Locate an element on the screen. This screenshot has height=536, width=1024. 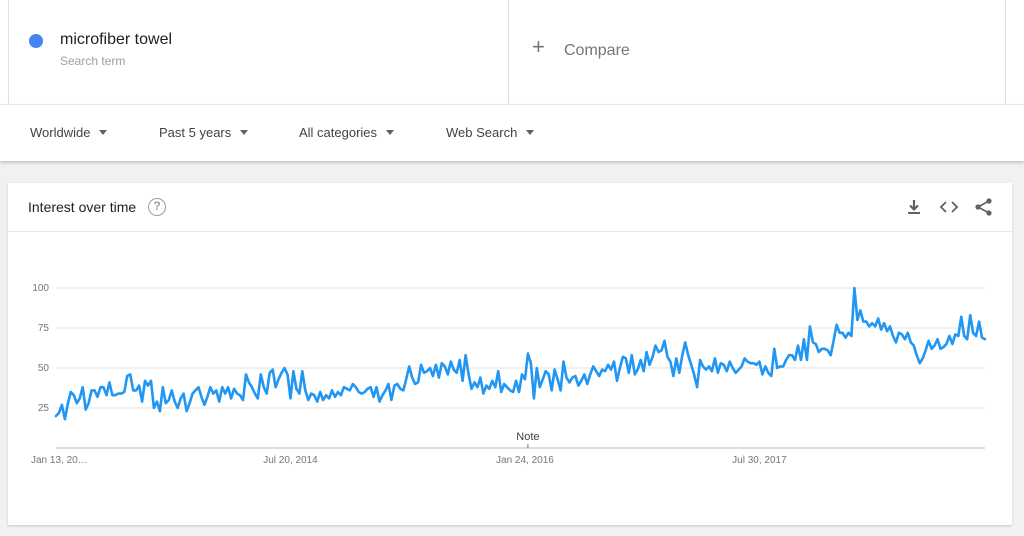
filter-search-type-dropdown: Web Search is located at coordinates (490, 132).